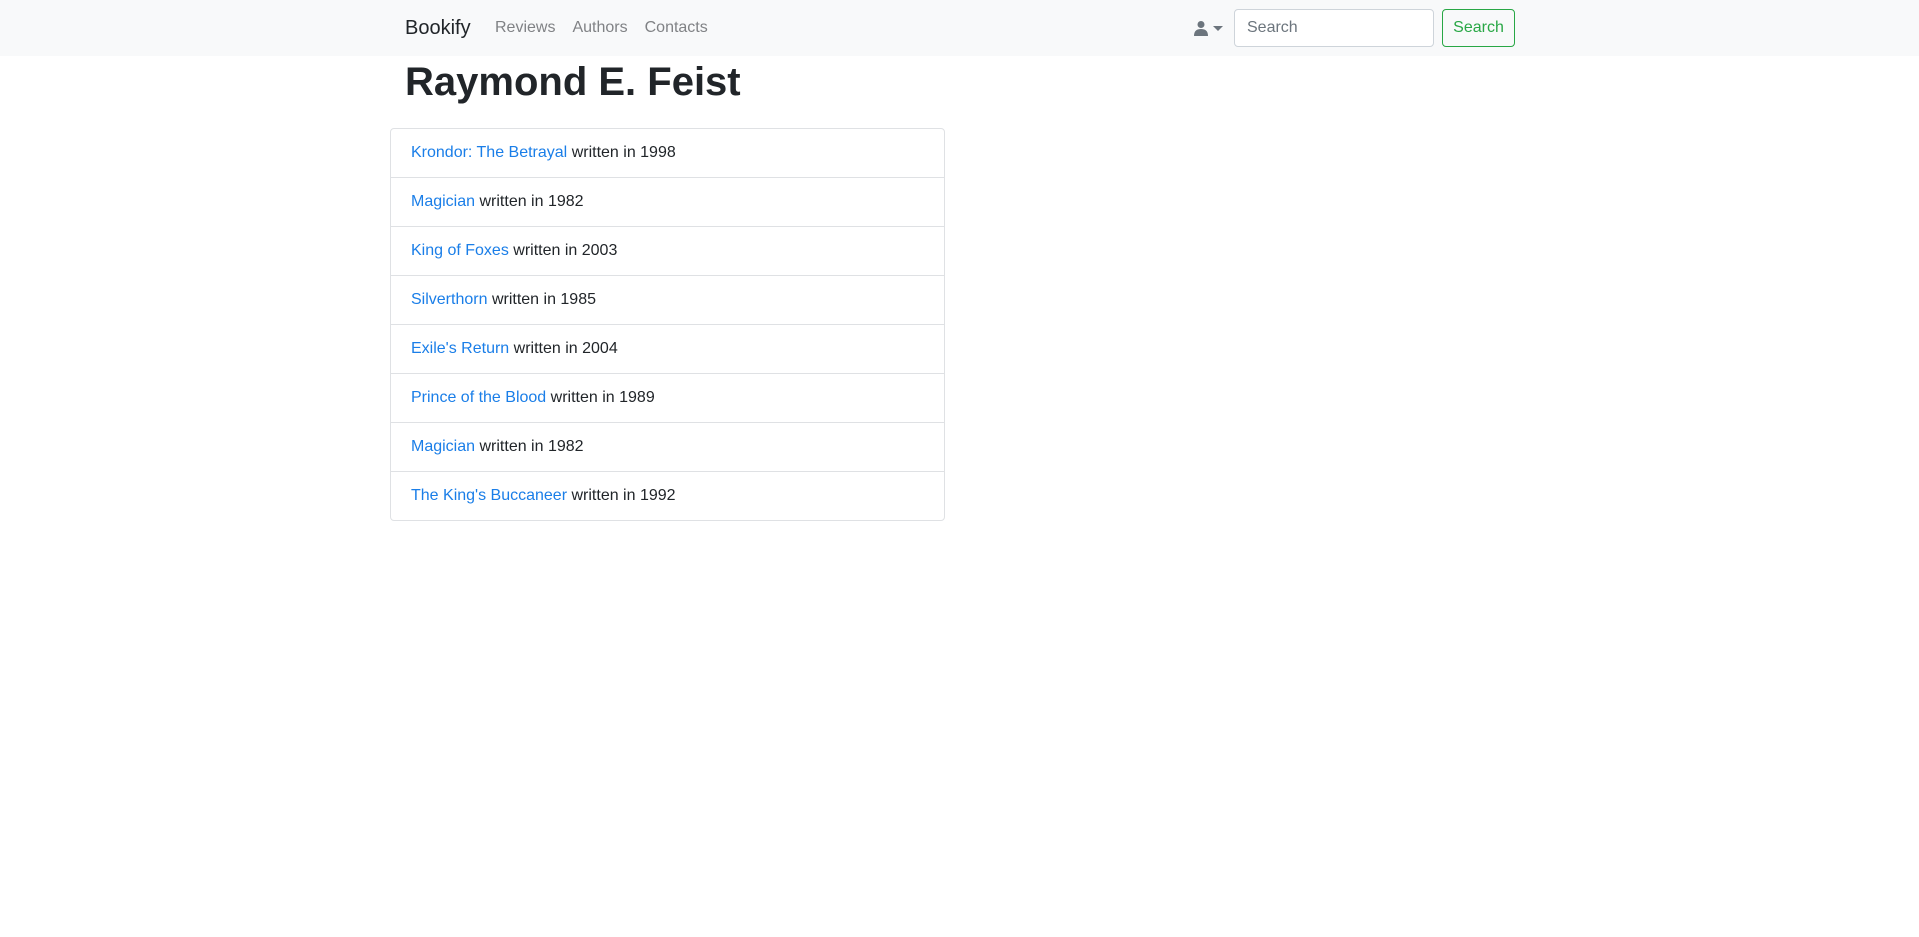 This screenshot has height=937, width=1919. Describe the element at coordinates (667, 398) in the screenshot. I see `list-item: Prince of the Blood written in 1989` at that location.